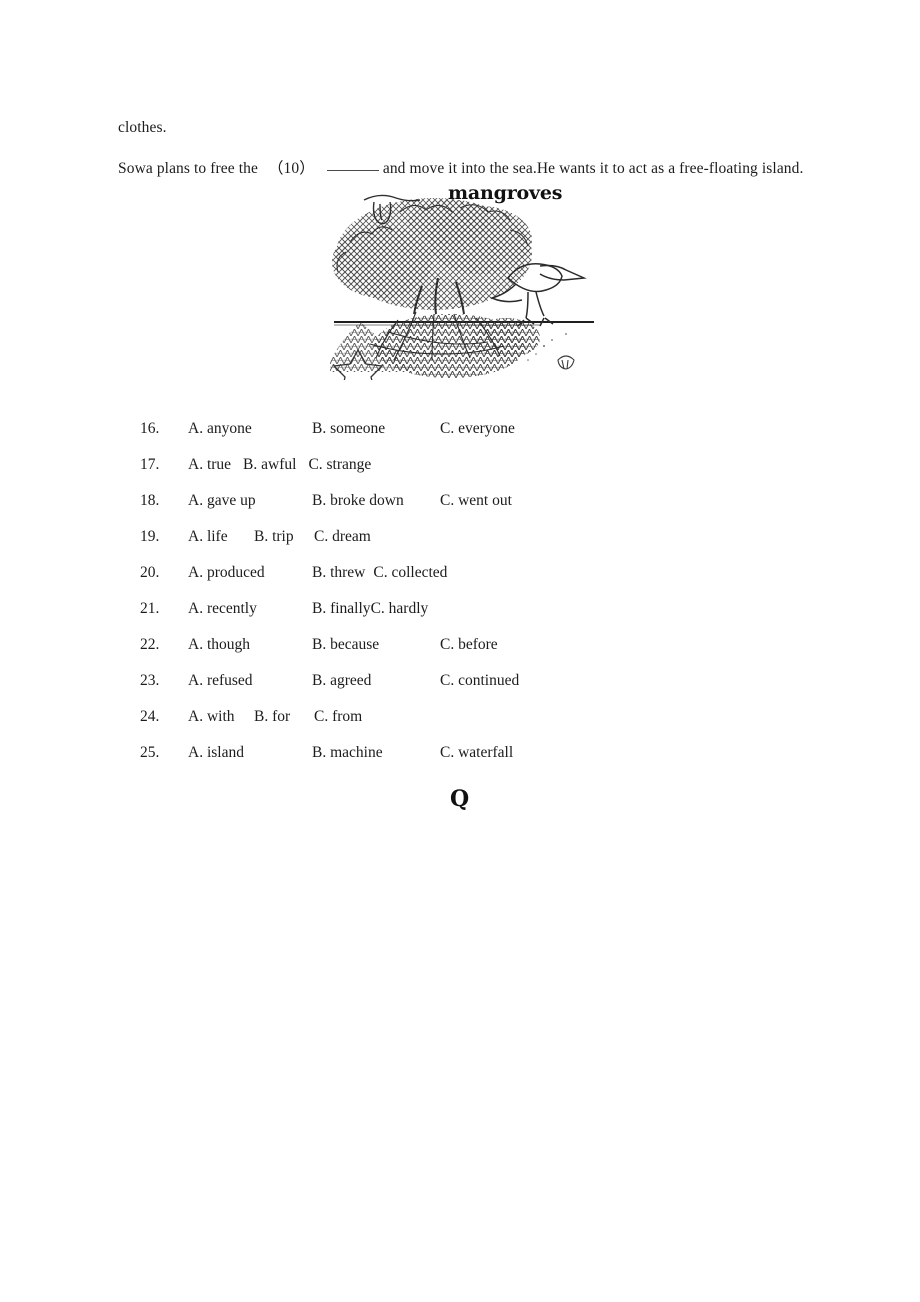 This screenshot has height=1302, width=920. I want to click on option-row-23: 23. A. refused B. agreed C. continued, so click(450, 690).